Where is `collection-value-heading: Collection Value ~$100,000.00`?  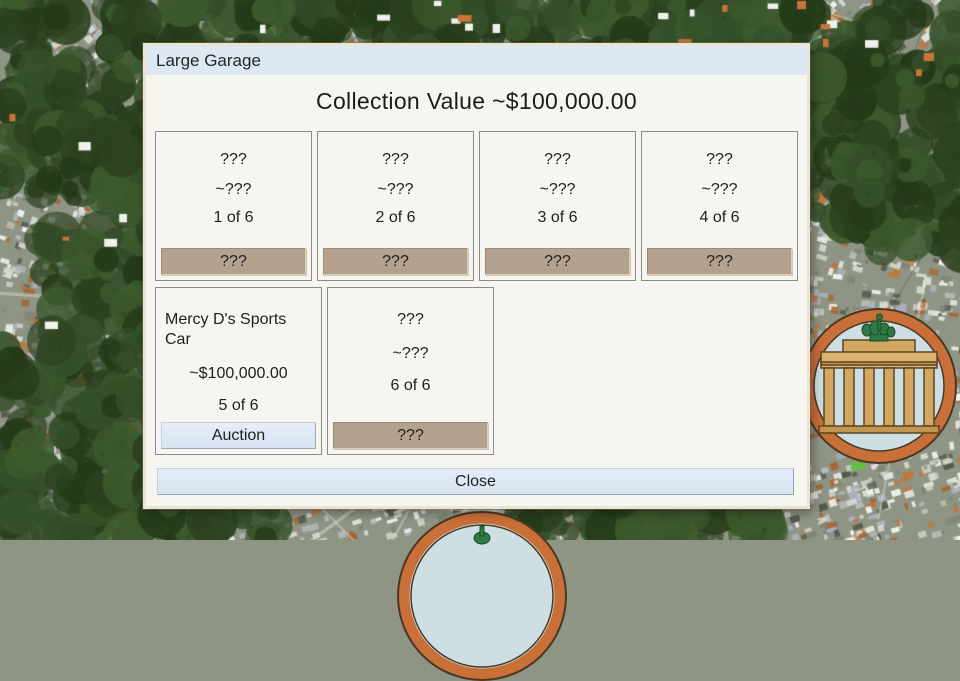 collection-value-heading: Collection Value ~$100,000.00 is located at coordinates (476, 101).